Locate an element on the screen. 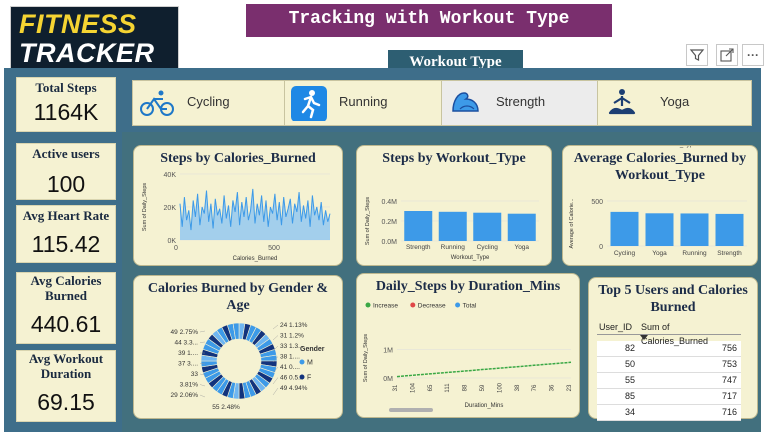 This screenshot has width=771, height=435. kpi-active-users: Active users 100 is located at coordinates (66, 171).